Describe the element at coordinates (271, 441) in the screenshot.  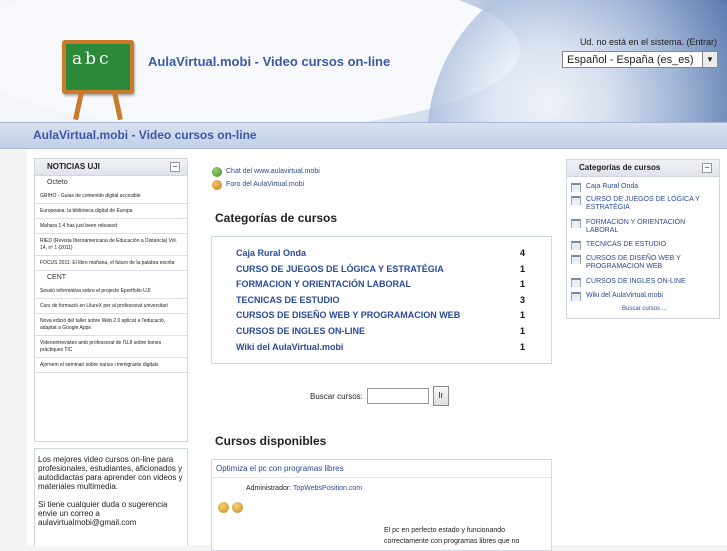
I see `courses-heading: Cursos disponibles` at that location.